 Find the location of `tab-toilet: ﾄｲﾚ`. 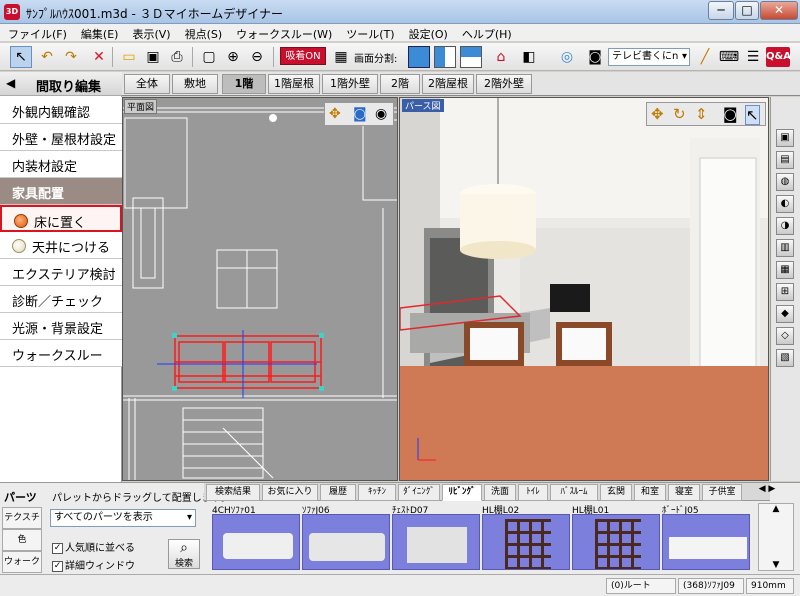

tab-toilet: ﾄｲﾚ is located at coordinates (533, 492).